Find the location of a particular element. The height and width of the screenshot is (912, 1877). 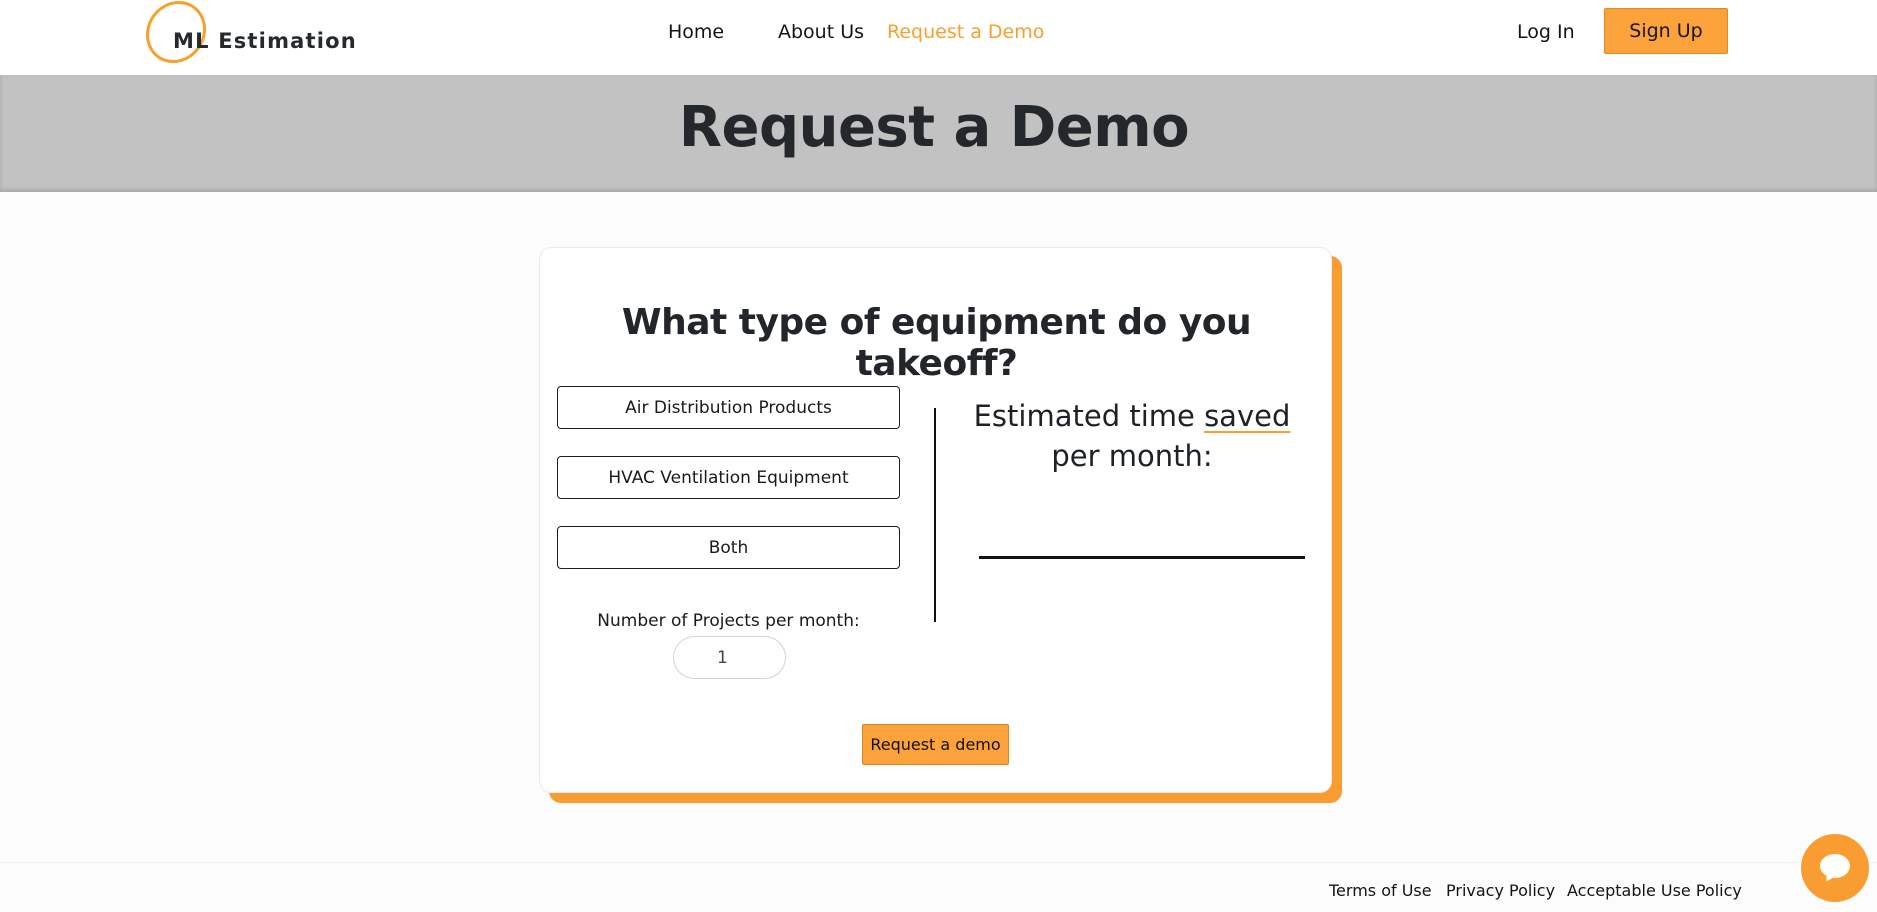

request-demo-button: Request a demo is located at coordinates (935, 744).